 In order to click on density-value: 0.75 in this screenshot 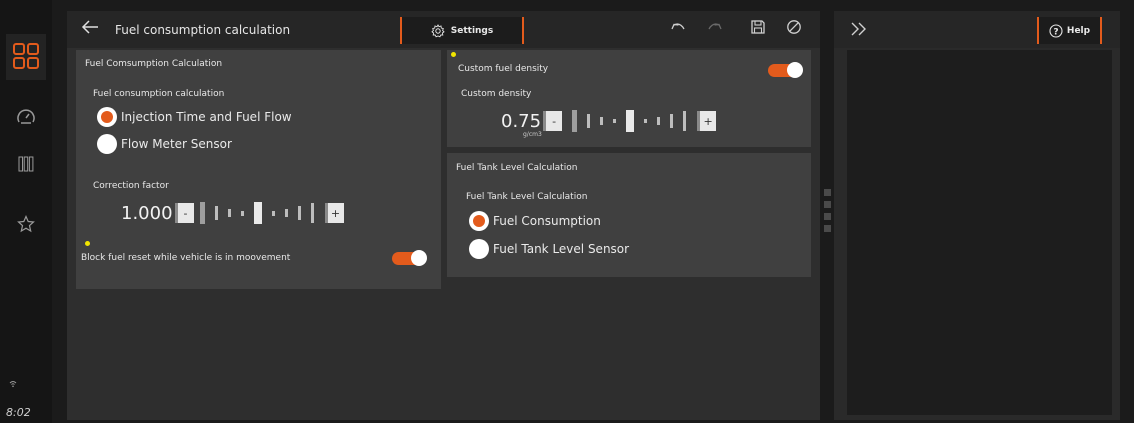, I will do `click(521, 121)`.